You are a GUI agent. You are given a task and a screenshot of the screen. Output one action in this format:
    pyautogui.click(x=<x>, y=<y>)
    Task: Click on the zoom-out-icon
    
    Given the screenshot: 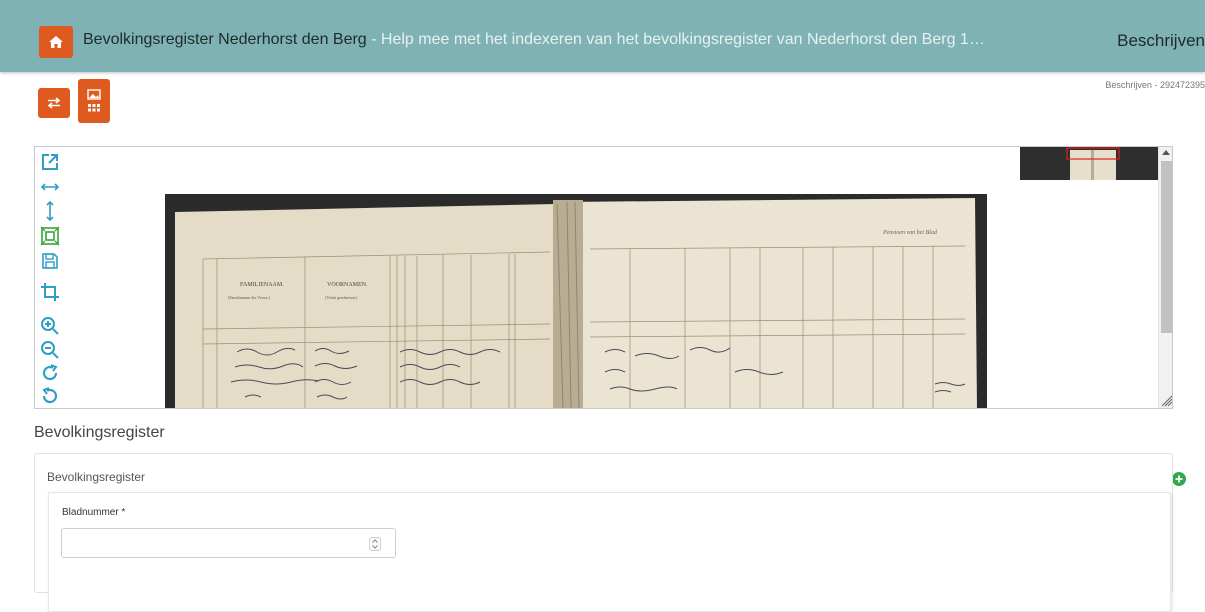 What is the action you would take?
    pyautogui.click(x=50, y=350)
    